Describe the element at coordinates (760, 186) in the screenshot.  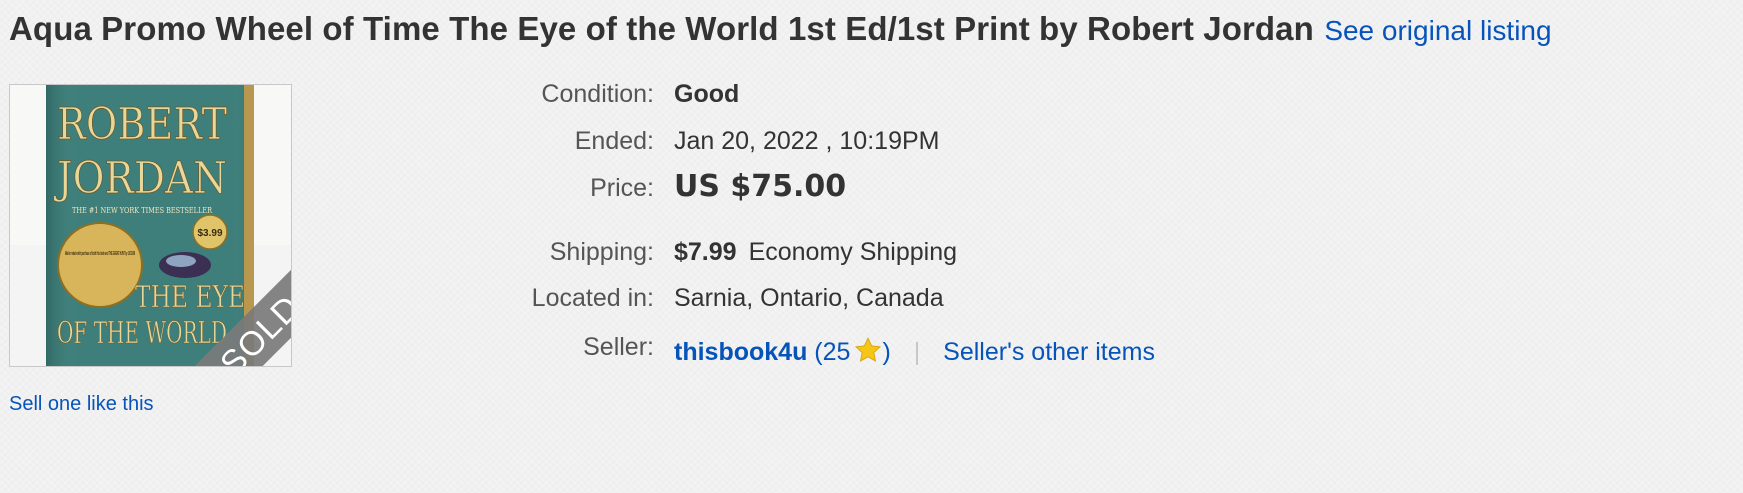
I see `price-value: US $75.00` at that location.